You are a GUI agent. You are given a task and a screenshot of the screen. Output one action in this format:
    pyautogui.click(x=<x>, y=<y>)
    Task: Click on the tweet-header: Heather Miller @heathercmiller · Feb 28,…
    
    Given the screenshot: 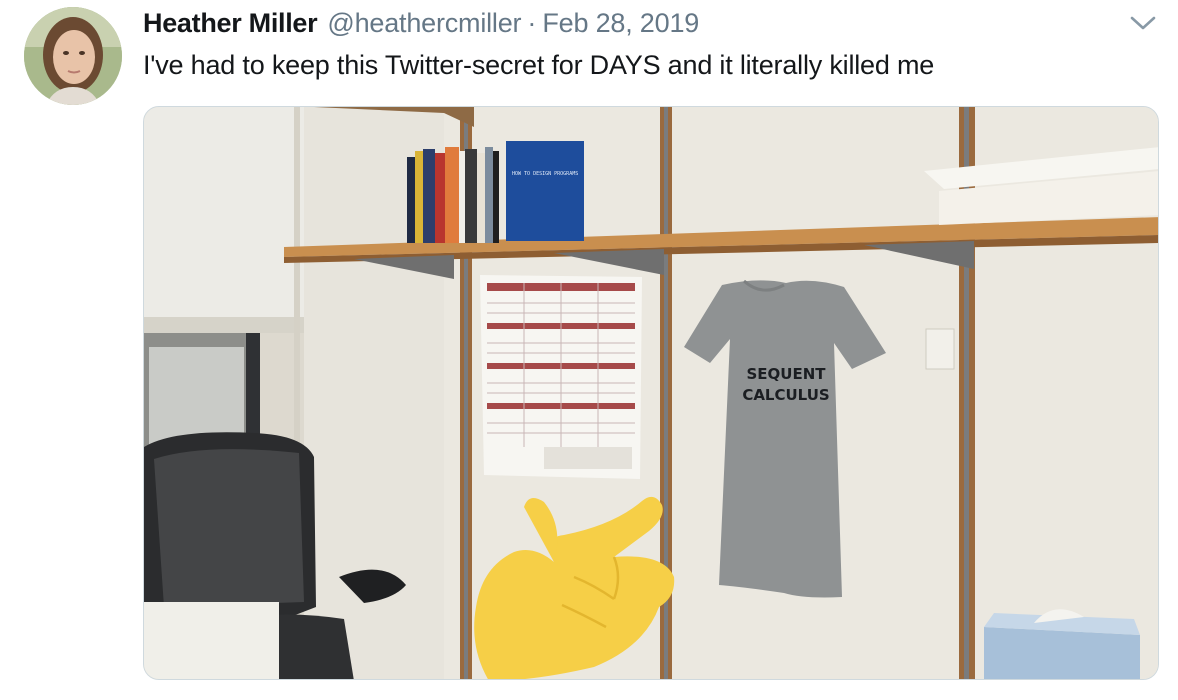 What is the action you would take?
    pyautogui.click(x=421, y=26)
    